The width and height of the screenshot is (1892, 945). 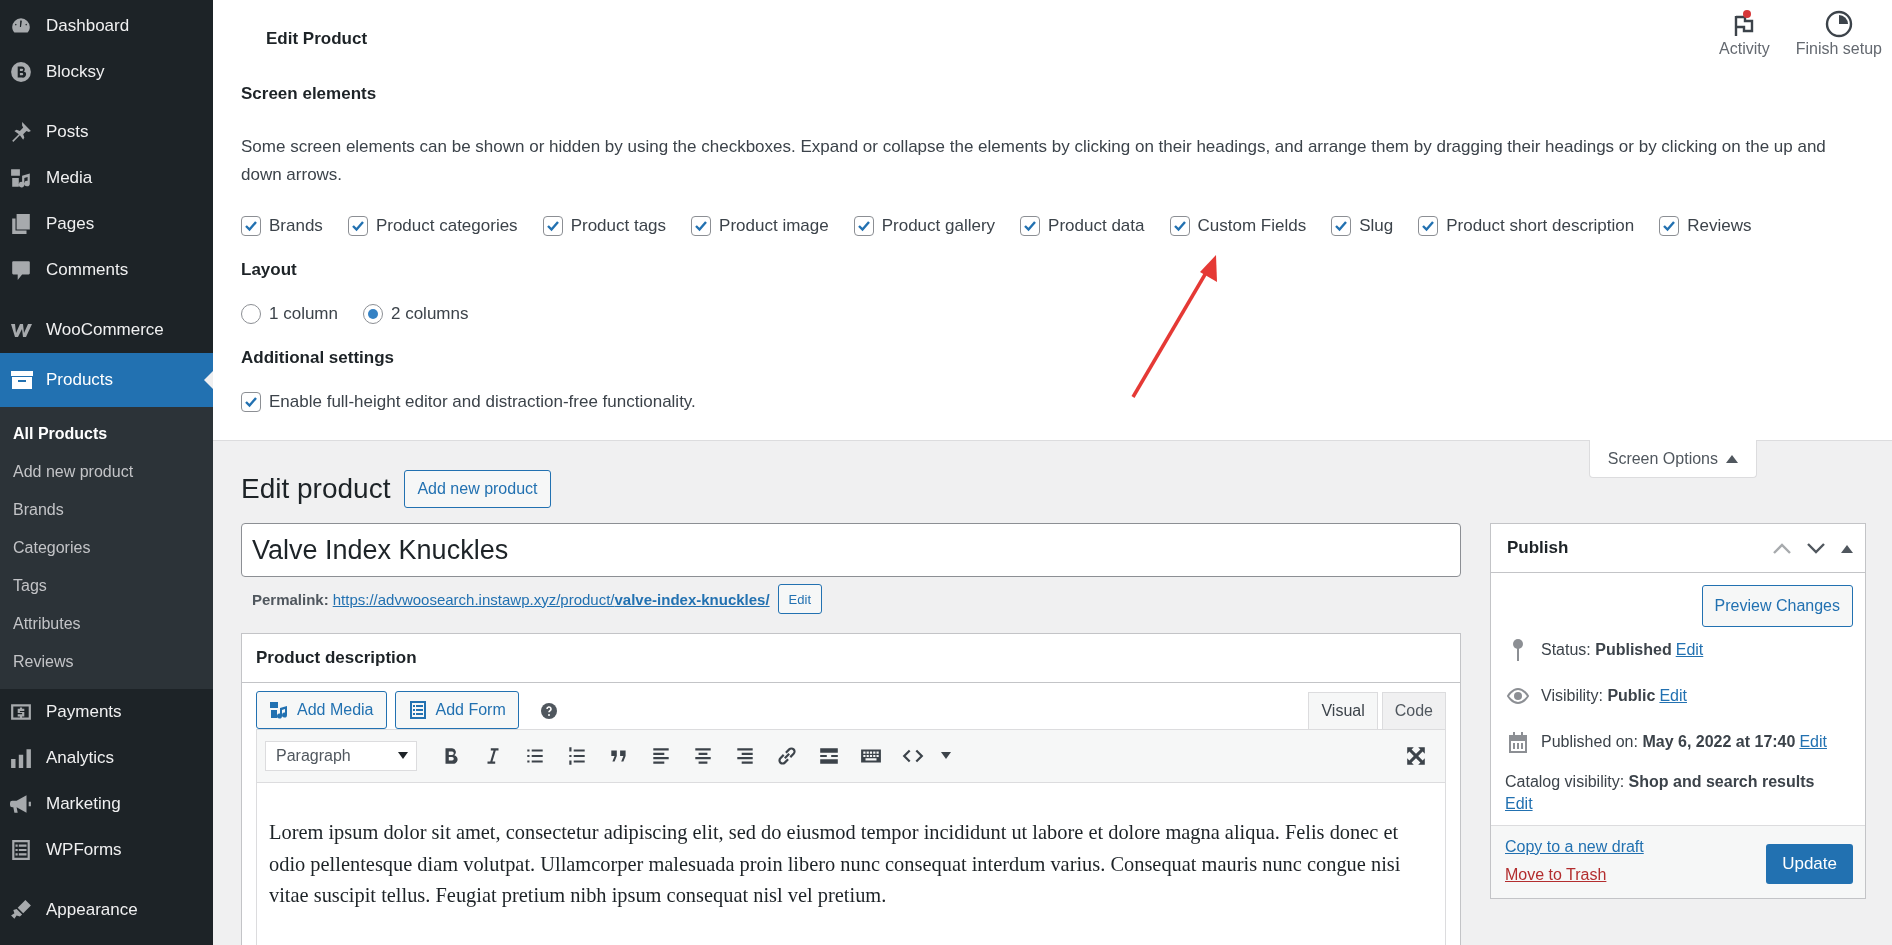 I want to click on title-field: Valve Index Knuckles, so click(x=851, y=550).